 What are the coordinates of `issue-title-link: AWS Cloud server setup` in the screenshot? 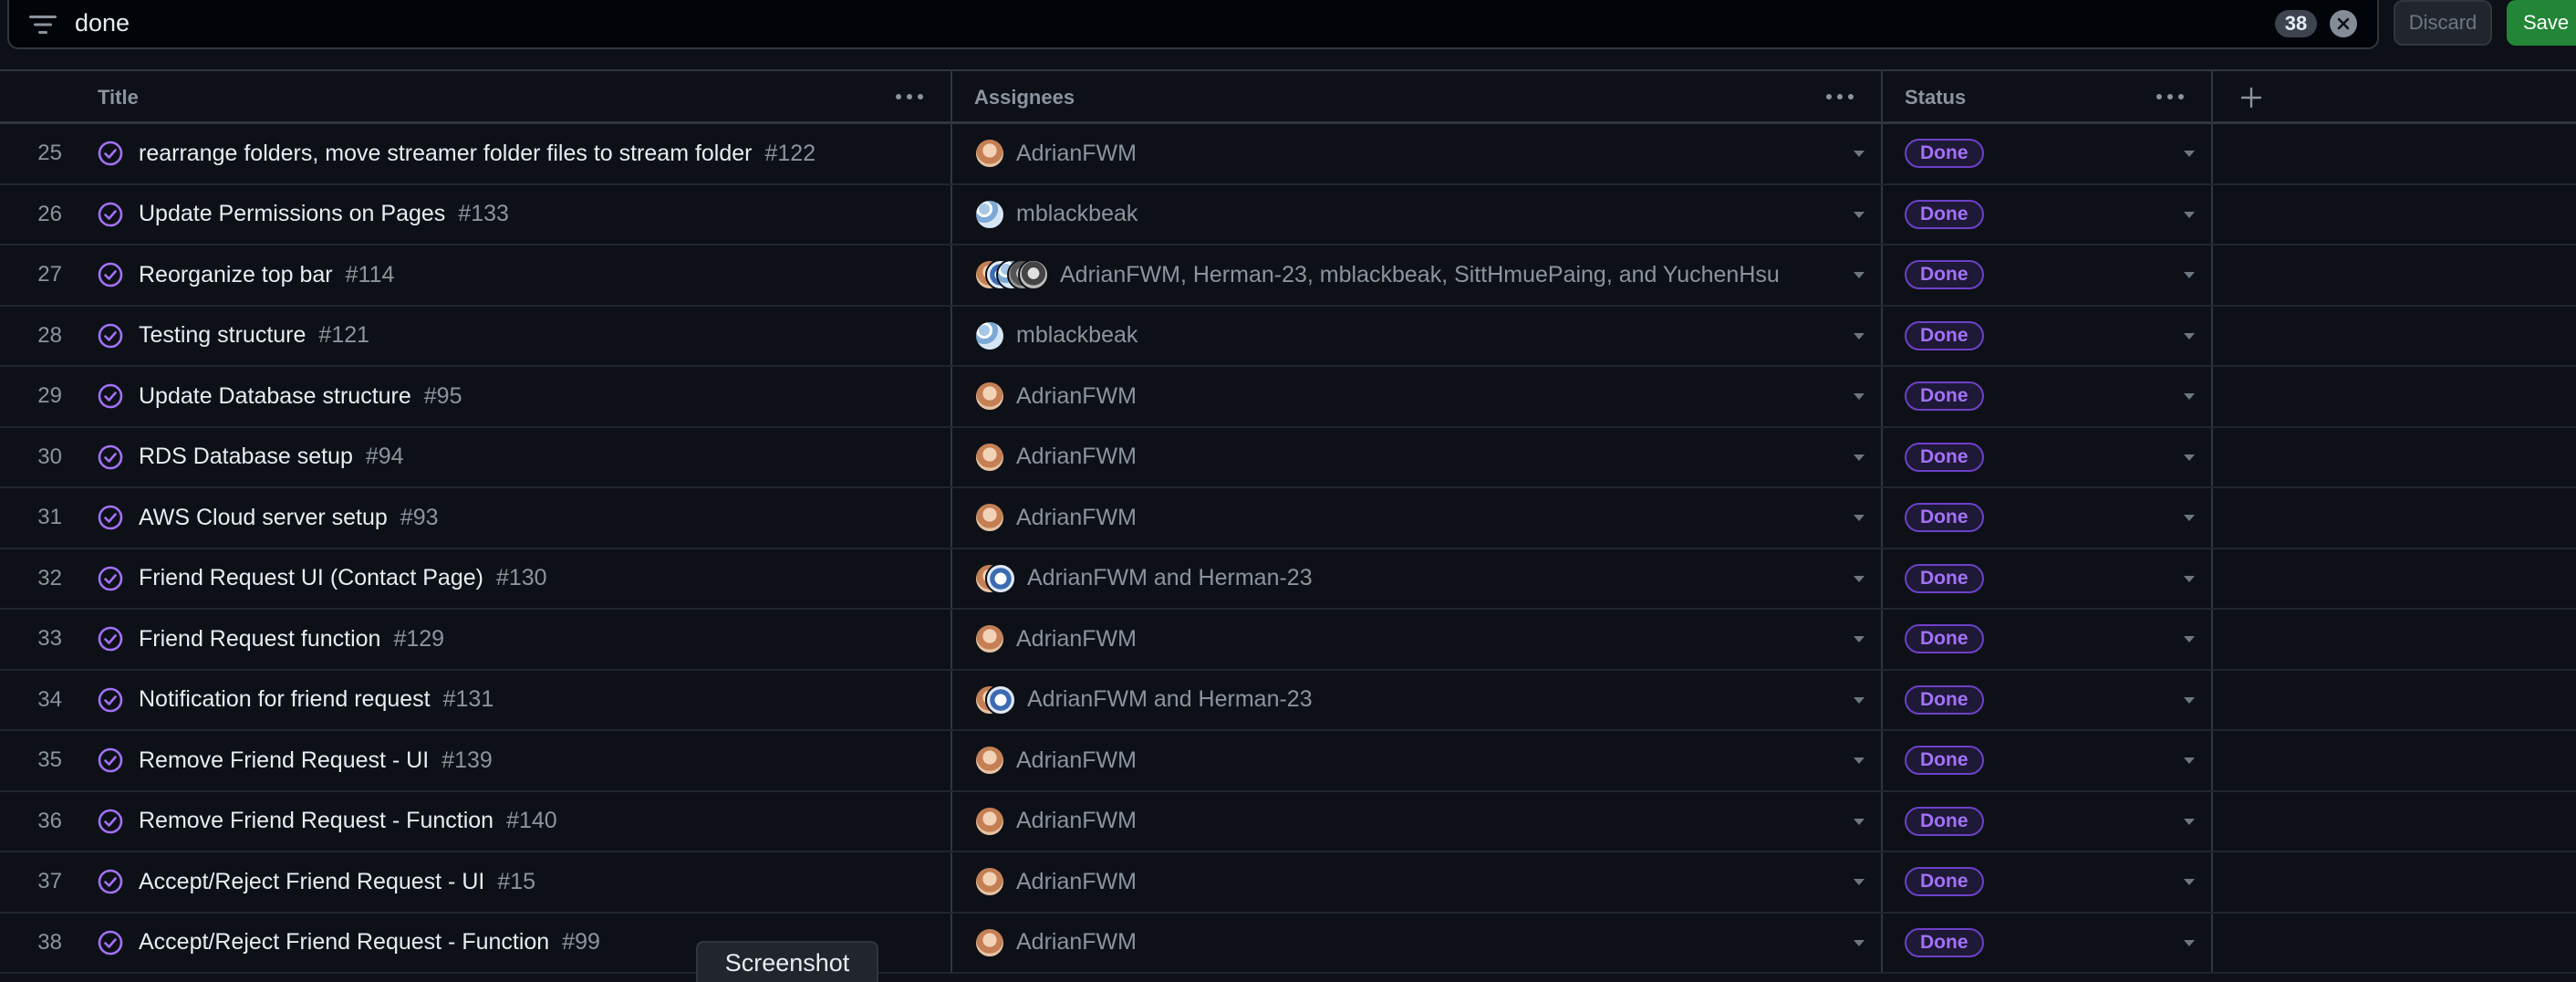 It's located at (263, 518).